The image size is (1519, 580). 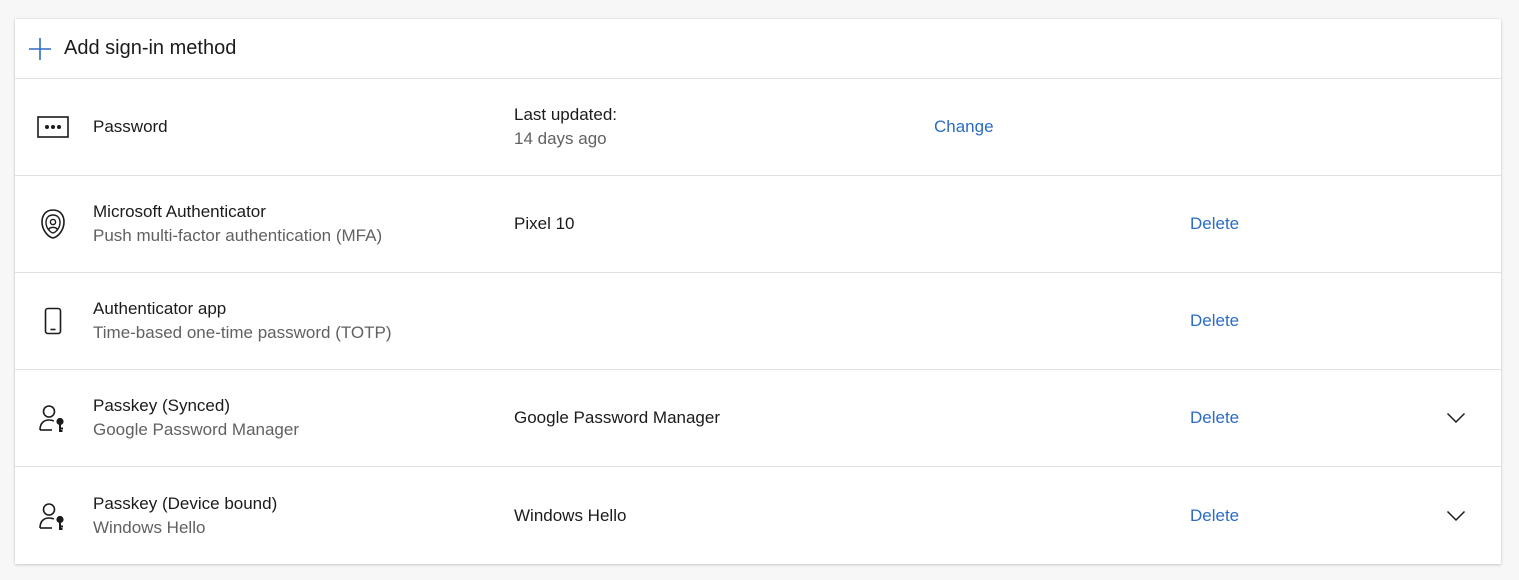 What do you see at coordinates (544, 223) in the screenshot?
I see `method-detail-label: Pixel 10` at bounding box center [544, 223].